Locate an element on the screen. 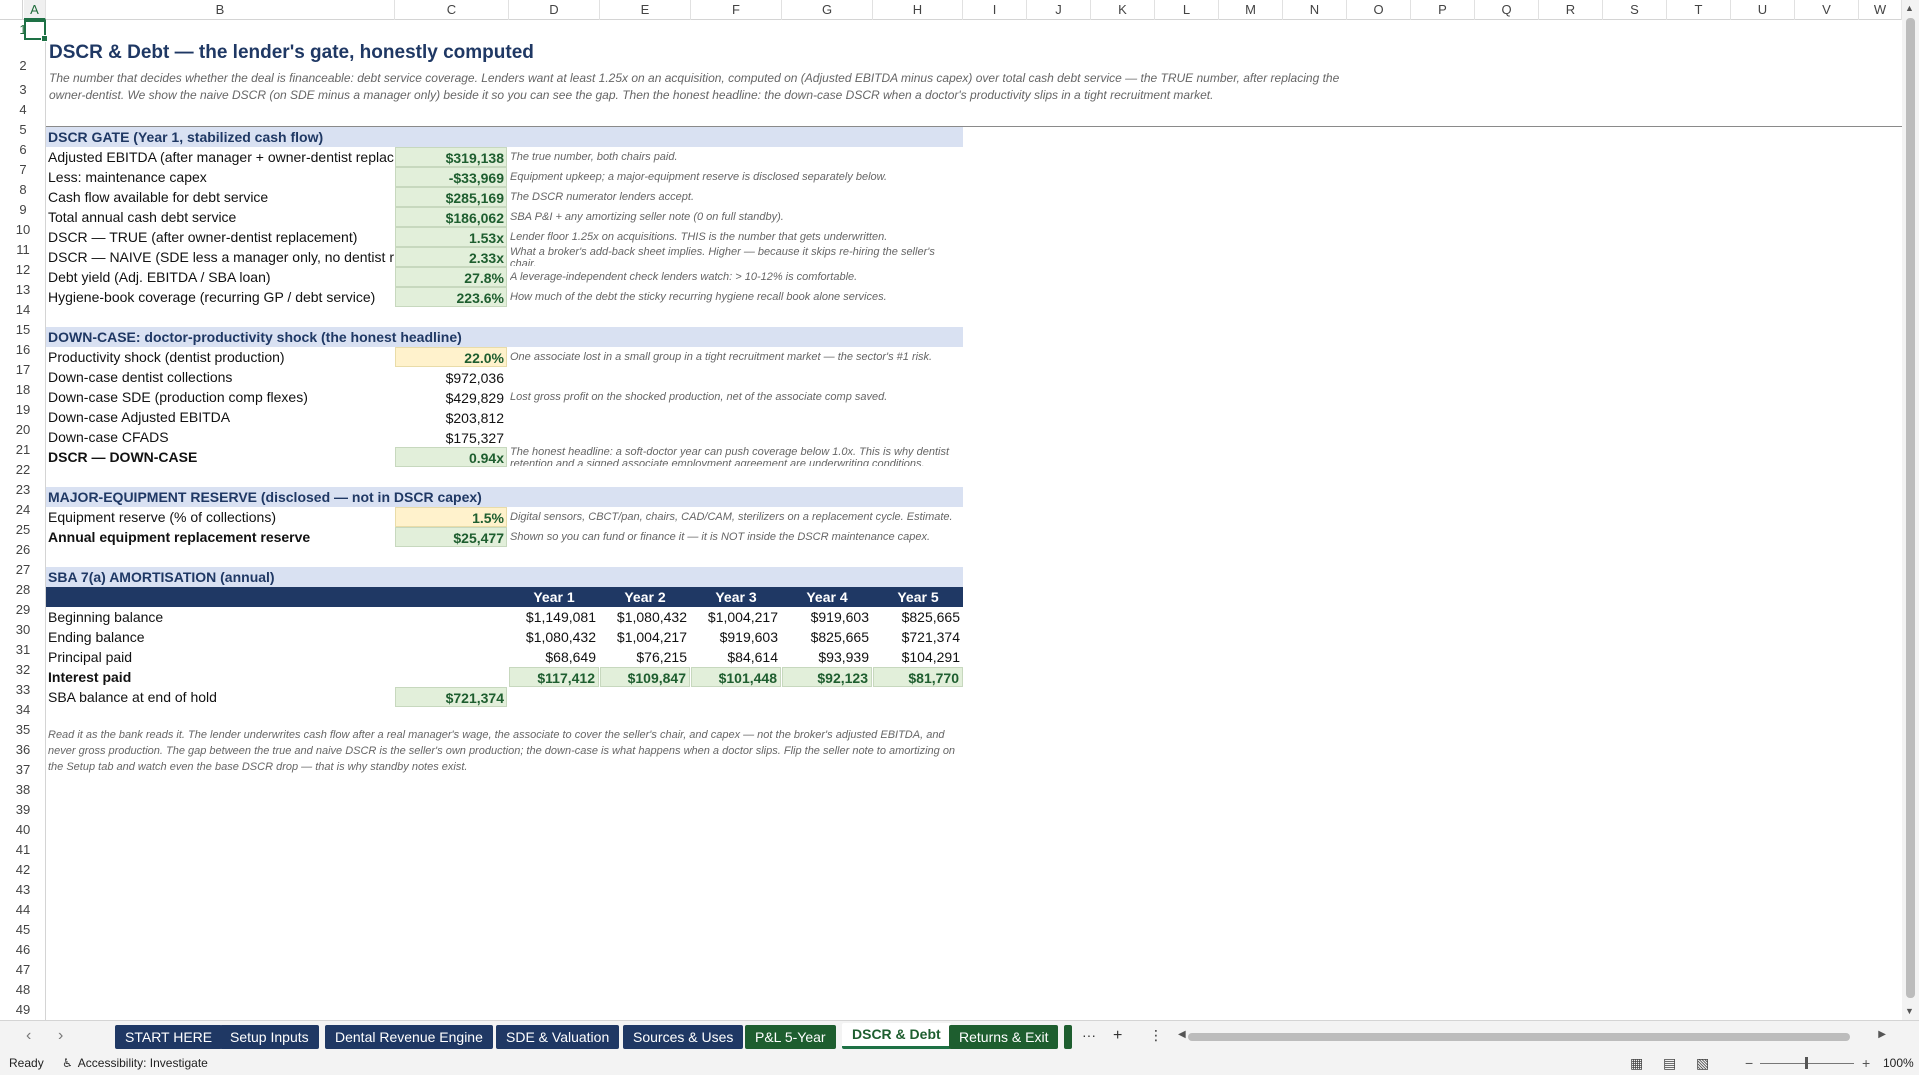 The width and height of the screenshot is (1919, 1075). amortisation-cell: $76,215 is located at coordinates (645, 657).